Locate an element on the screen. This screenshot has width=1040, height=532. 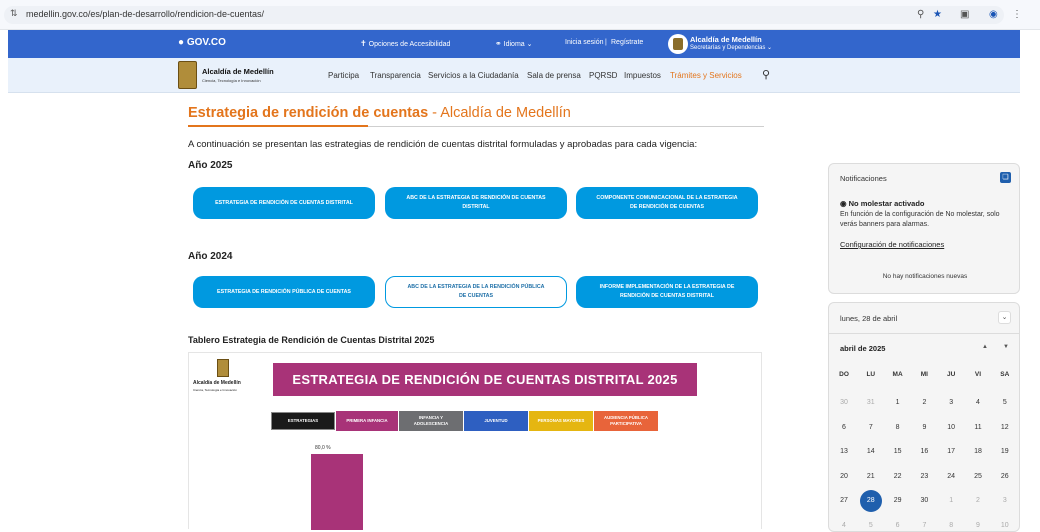
bar-value-label: 80,0 % is located at coordinates (323, 448).